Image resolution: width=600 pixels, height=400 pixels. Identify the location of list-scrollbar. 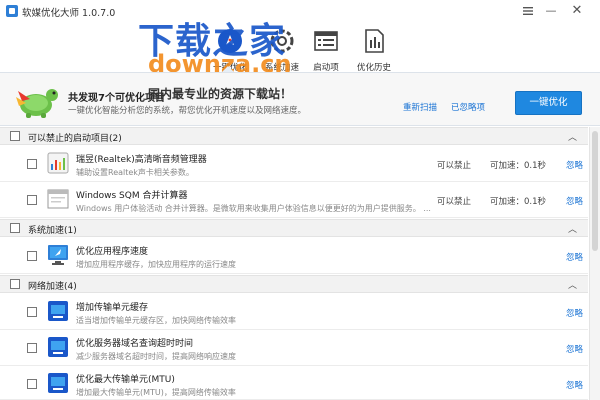
(594, 263).